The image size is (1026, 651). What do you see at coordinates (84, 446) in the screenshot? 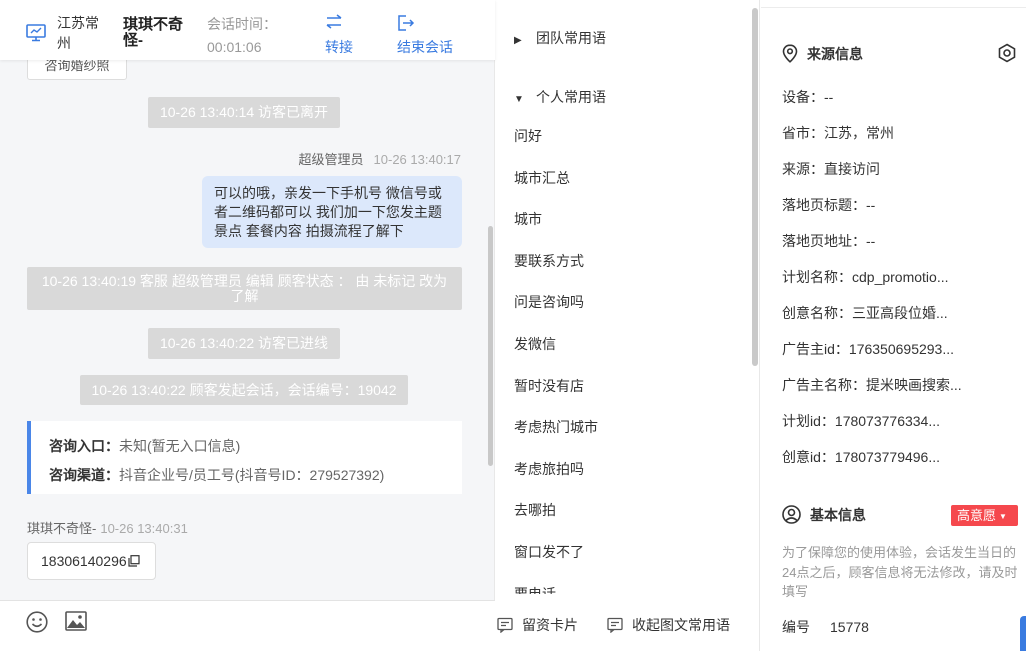
I see `consult-entry-label: 咨询入口：` at bounding box center [84, 446].